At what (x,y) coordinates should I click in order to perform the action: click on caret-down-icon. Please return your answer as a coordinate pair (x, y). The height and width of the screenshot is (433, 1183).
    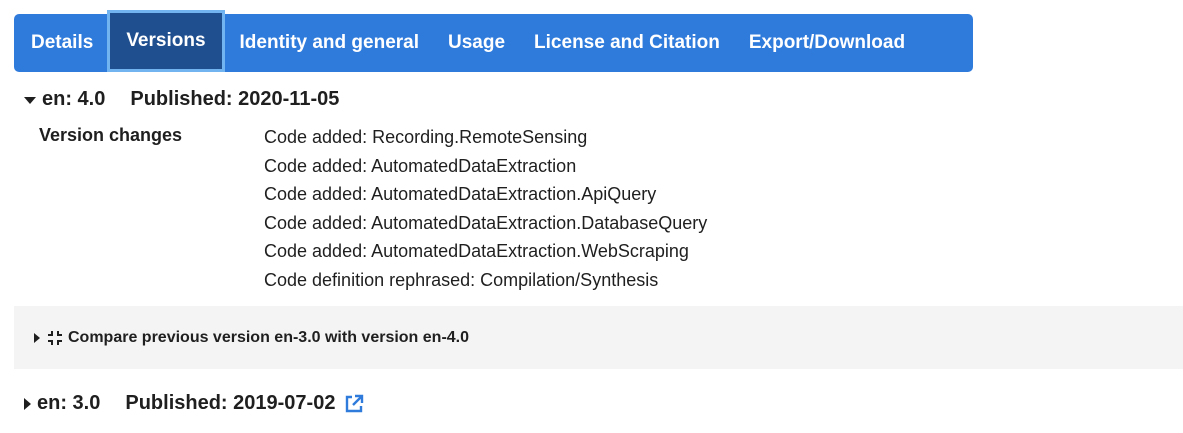
    Looking at the image, I should click on (30, 100).